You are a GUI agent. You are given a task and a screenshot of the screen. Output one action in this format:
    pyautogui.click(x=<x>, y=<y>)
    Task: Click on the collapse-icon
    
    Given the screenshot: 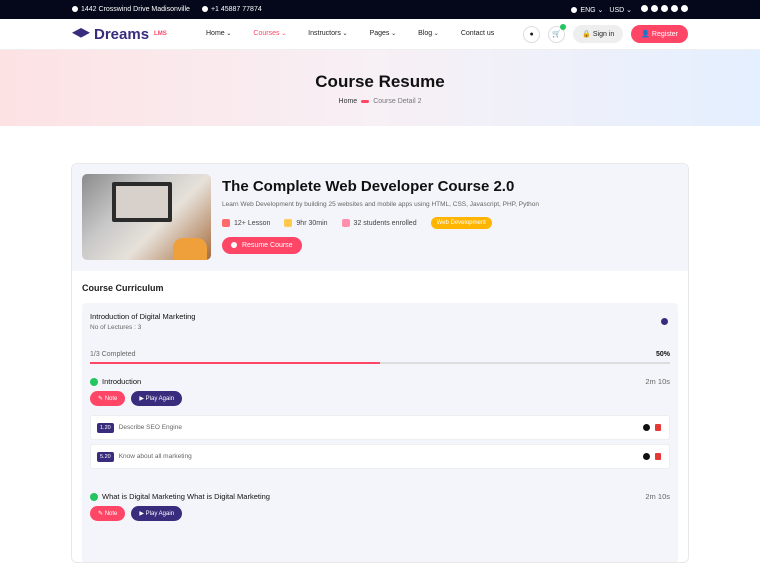 What is the action you would take?
    pyautogui.click(x=664, y=321)
    